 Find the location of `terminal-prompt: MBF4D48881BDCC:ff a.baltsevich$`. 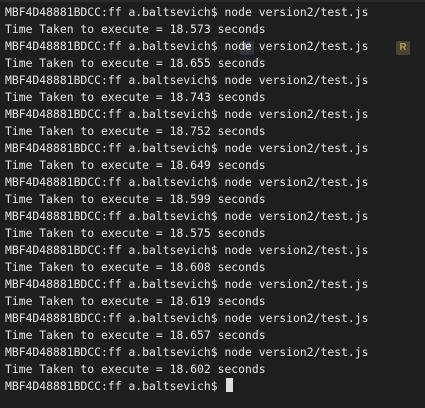

terminal-prompt: MBF4D48881BDCC:ff a.baltsevich$ is located at coordinates (115, 386).